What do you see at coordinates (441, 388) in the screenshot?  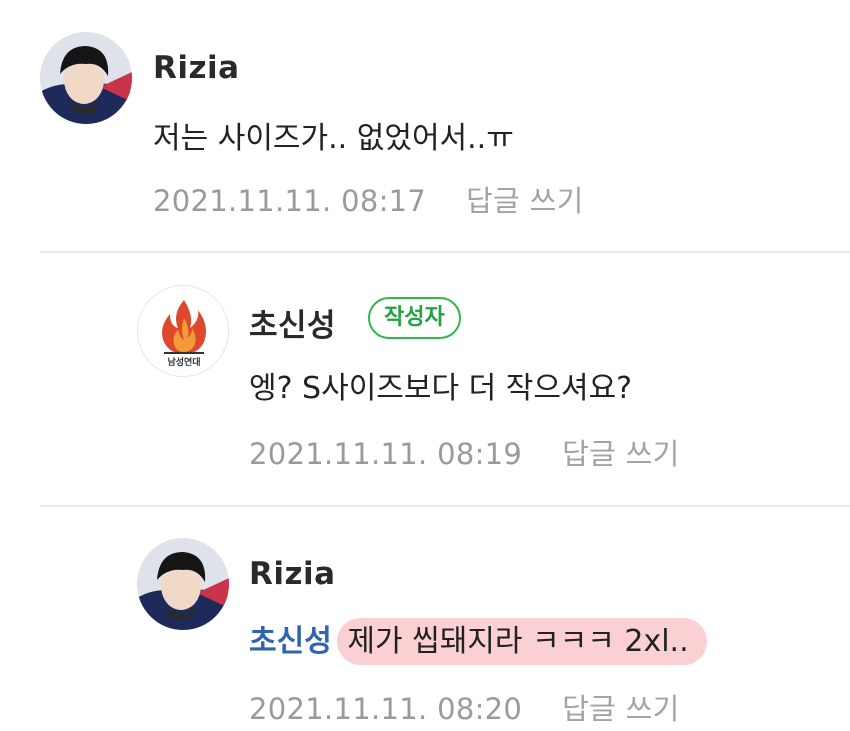 I see `comment-text: 엥? S사이즈보다 더 작으셔요?` at bounding box center [441, 388].